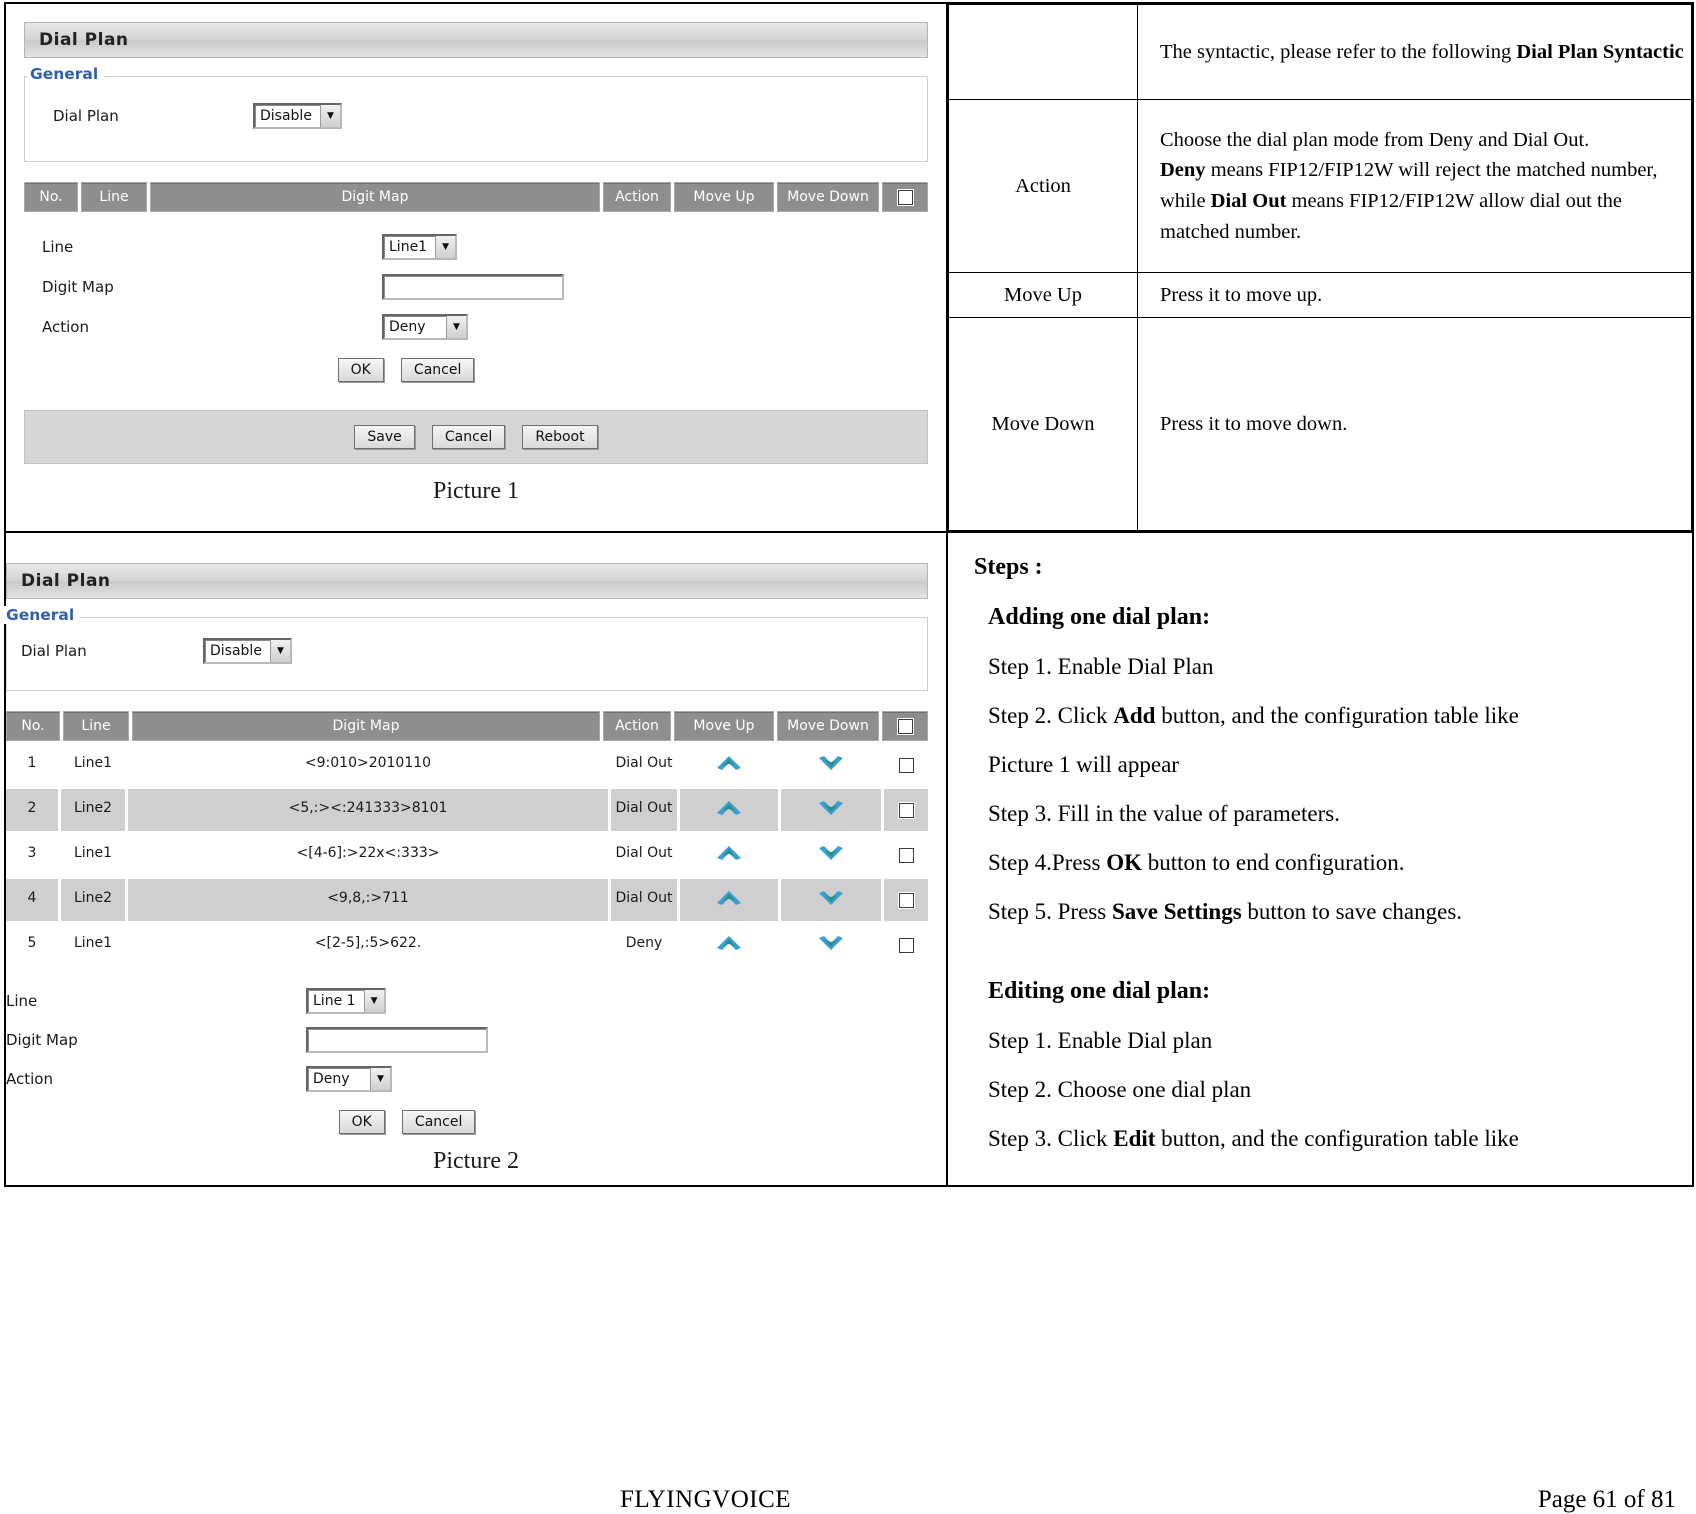 This screenshot has width=1696, height=1514. What do you see at coordinates (467, 765) in the screenshot?
I see `table-row: 1 Line1 <9:010>2010110 Dial Out` at bounding box center [467, 765].